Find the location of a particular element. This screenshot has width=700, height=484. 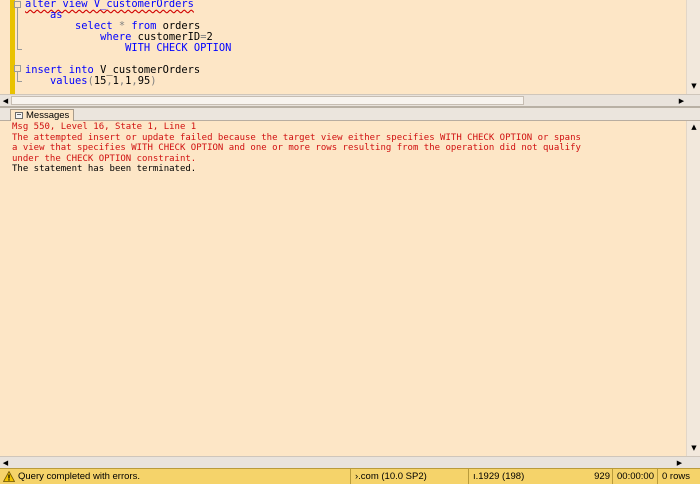

editor-vertical-scrollbar: ▼ is located at coordinates (693, 47).